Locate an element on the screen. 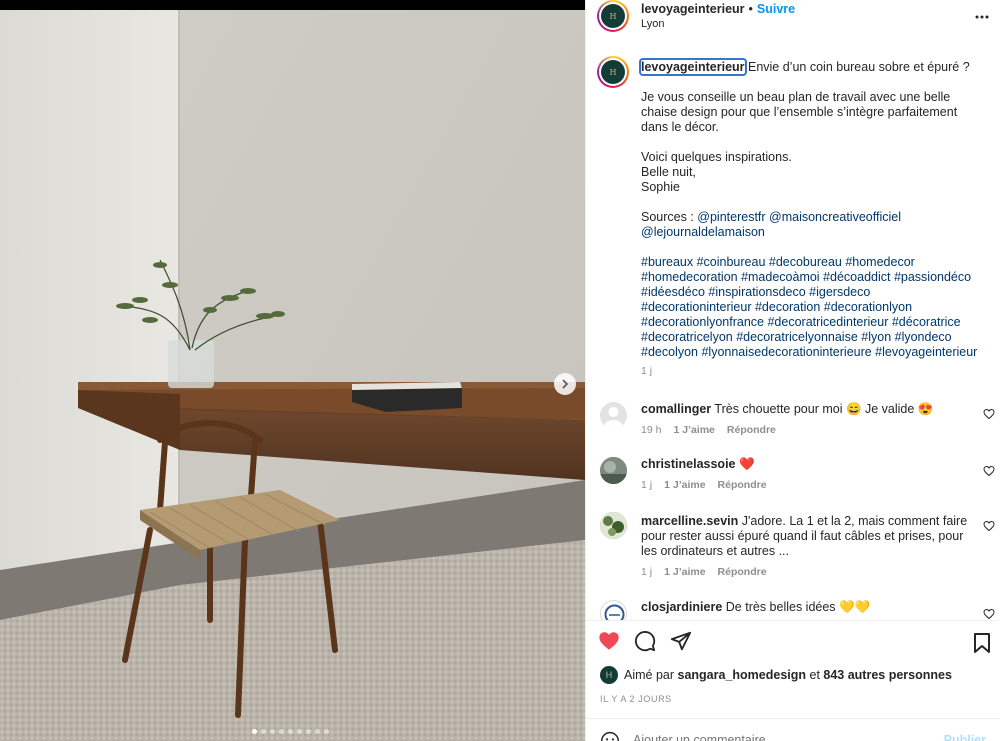  comment-text: ❤️ is located at coordinates (746, 464).